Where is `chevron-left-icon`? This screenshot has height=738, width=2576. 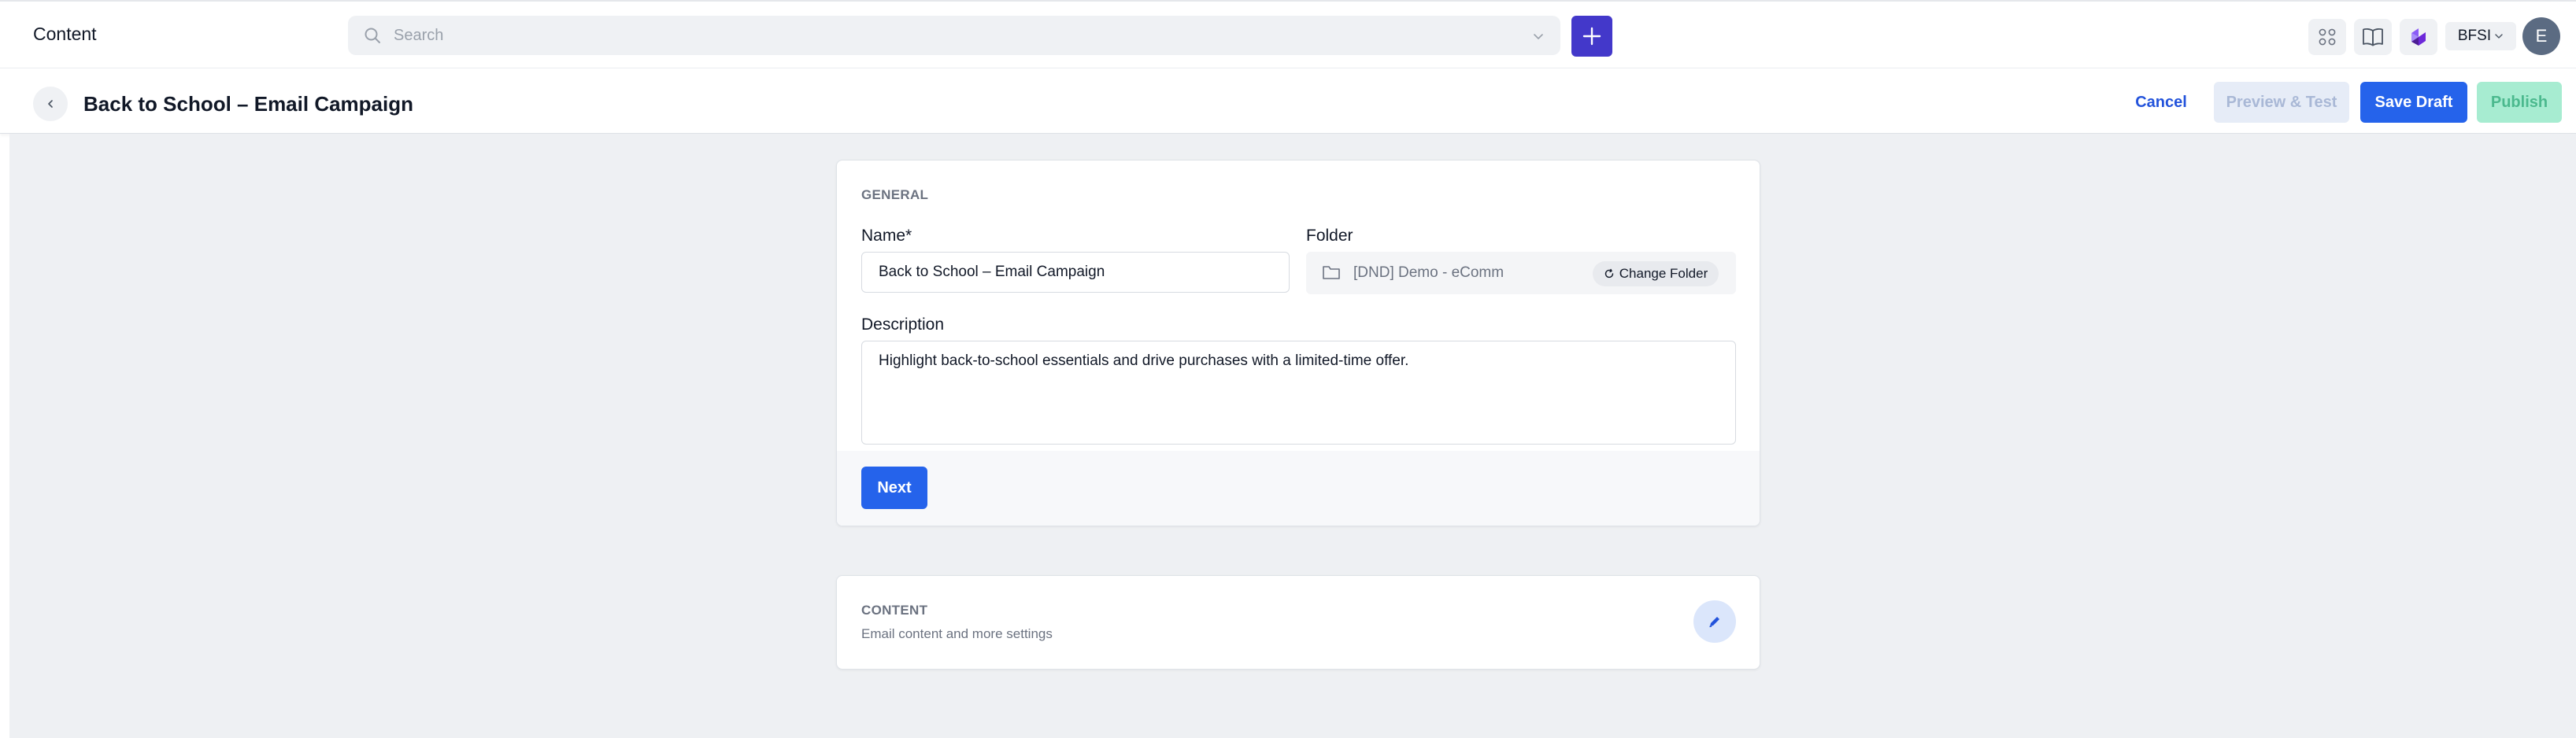
chevron-left-icon is located at coordinates (50, 104).